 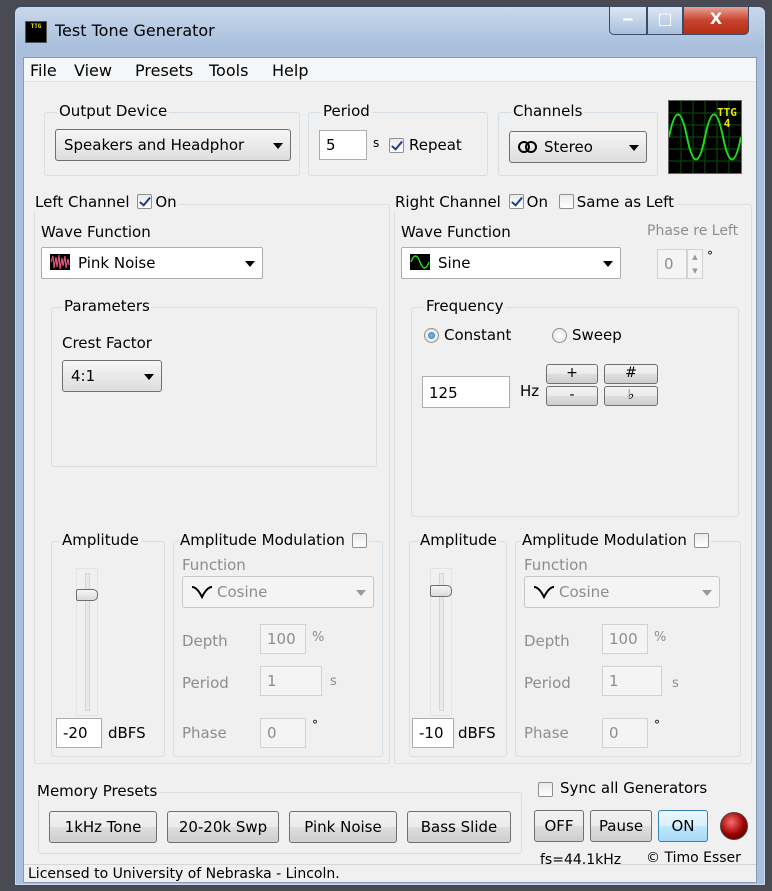 What do you see at coordinates (242, 592) in the screenshot?
I see `left-fn-value: Cosine` at bounding box center [242, 592].